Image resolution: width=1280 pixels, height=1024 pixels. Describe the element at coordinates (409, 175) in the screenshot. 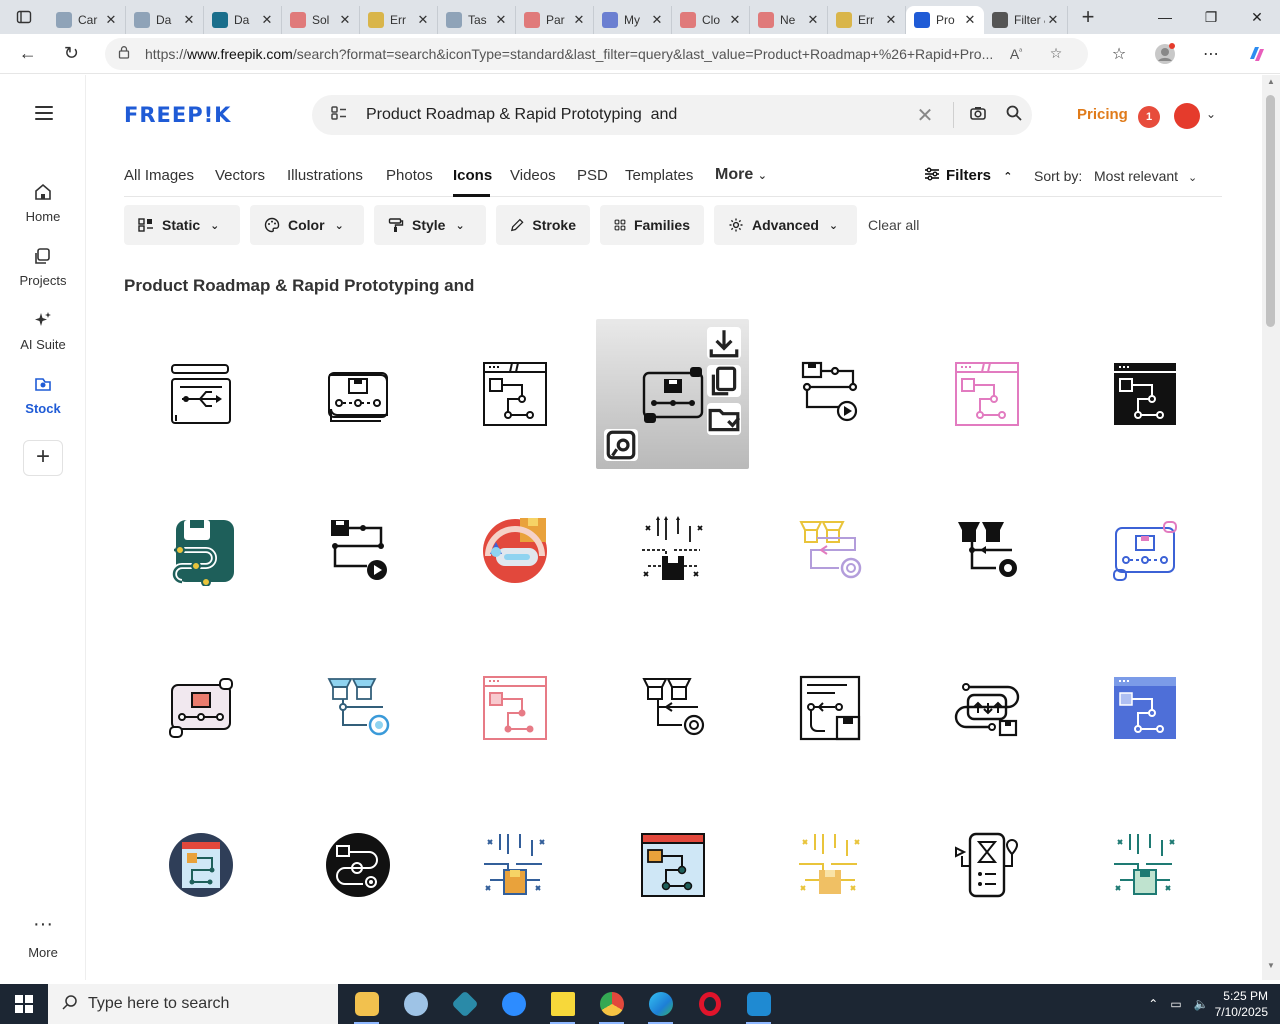

I see `tab-photos: Photos` at that location.